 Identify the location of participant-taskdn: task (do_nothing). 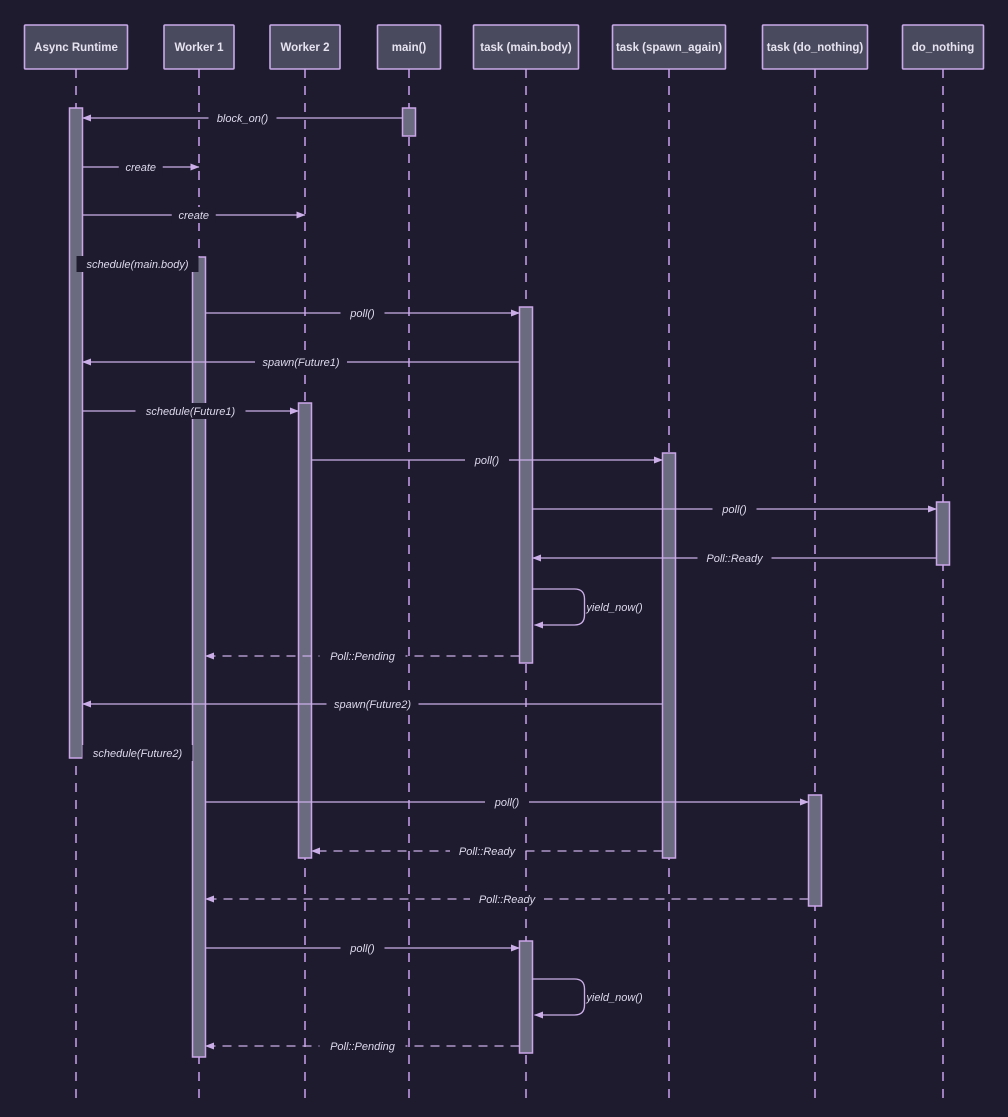
(815, 47).